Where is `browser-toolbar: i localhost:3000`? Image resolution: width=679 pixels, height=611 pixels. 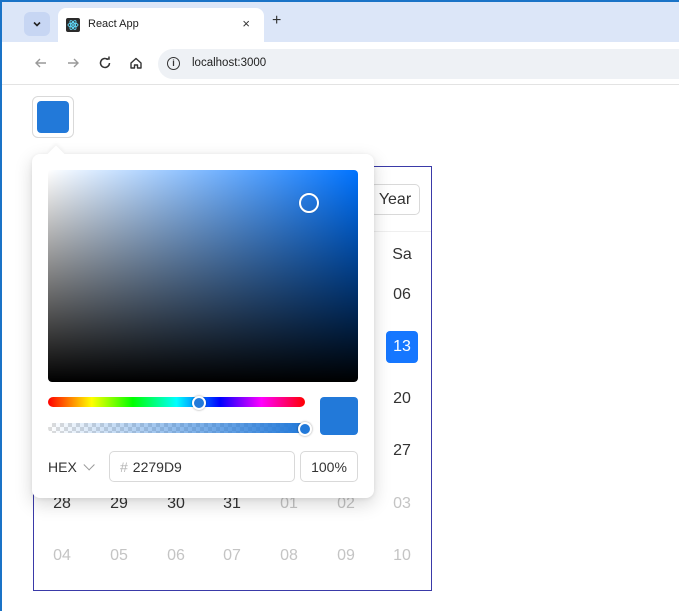
browser-toolbar: i localhost:3000 is located at coordinates (340, 63).